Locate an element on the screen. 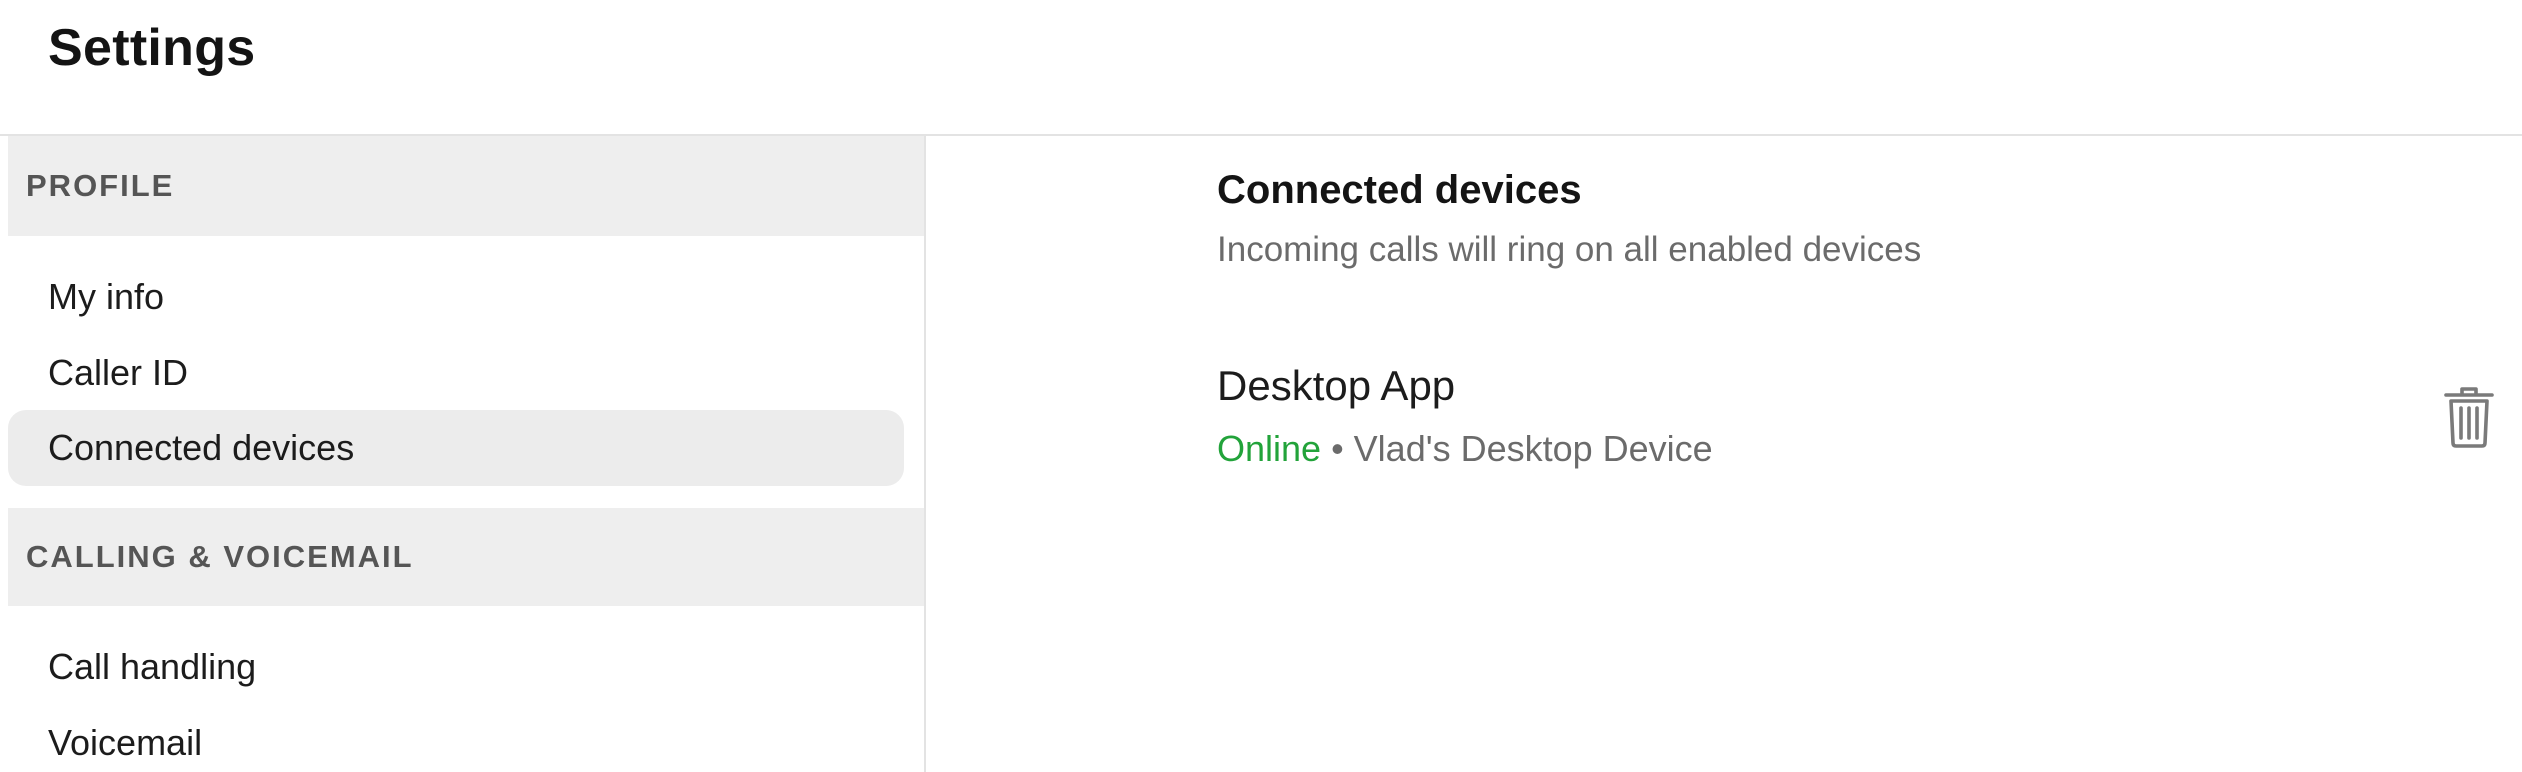  delete-device-button is located at coordinates (2469, 417).